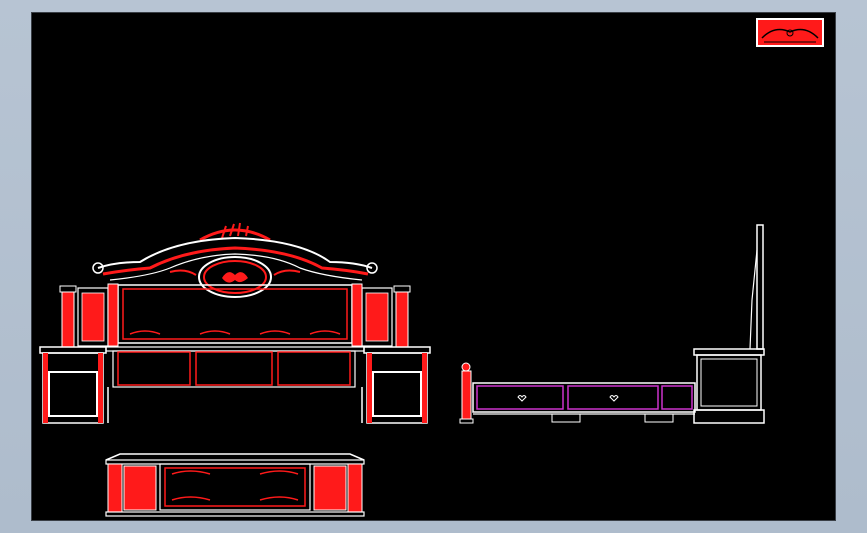  What do you see at coordinates (397, 385) in the screenshot?
I see `nightstand-right` at bounding box center [397, 385].